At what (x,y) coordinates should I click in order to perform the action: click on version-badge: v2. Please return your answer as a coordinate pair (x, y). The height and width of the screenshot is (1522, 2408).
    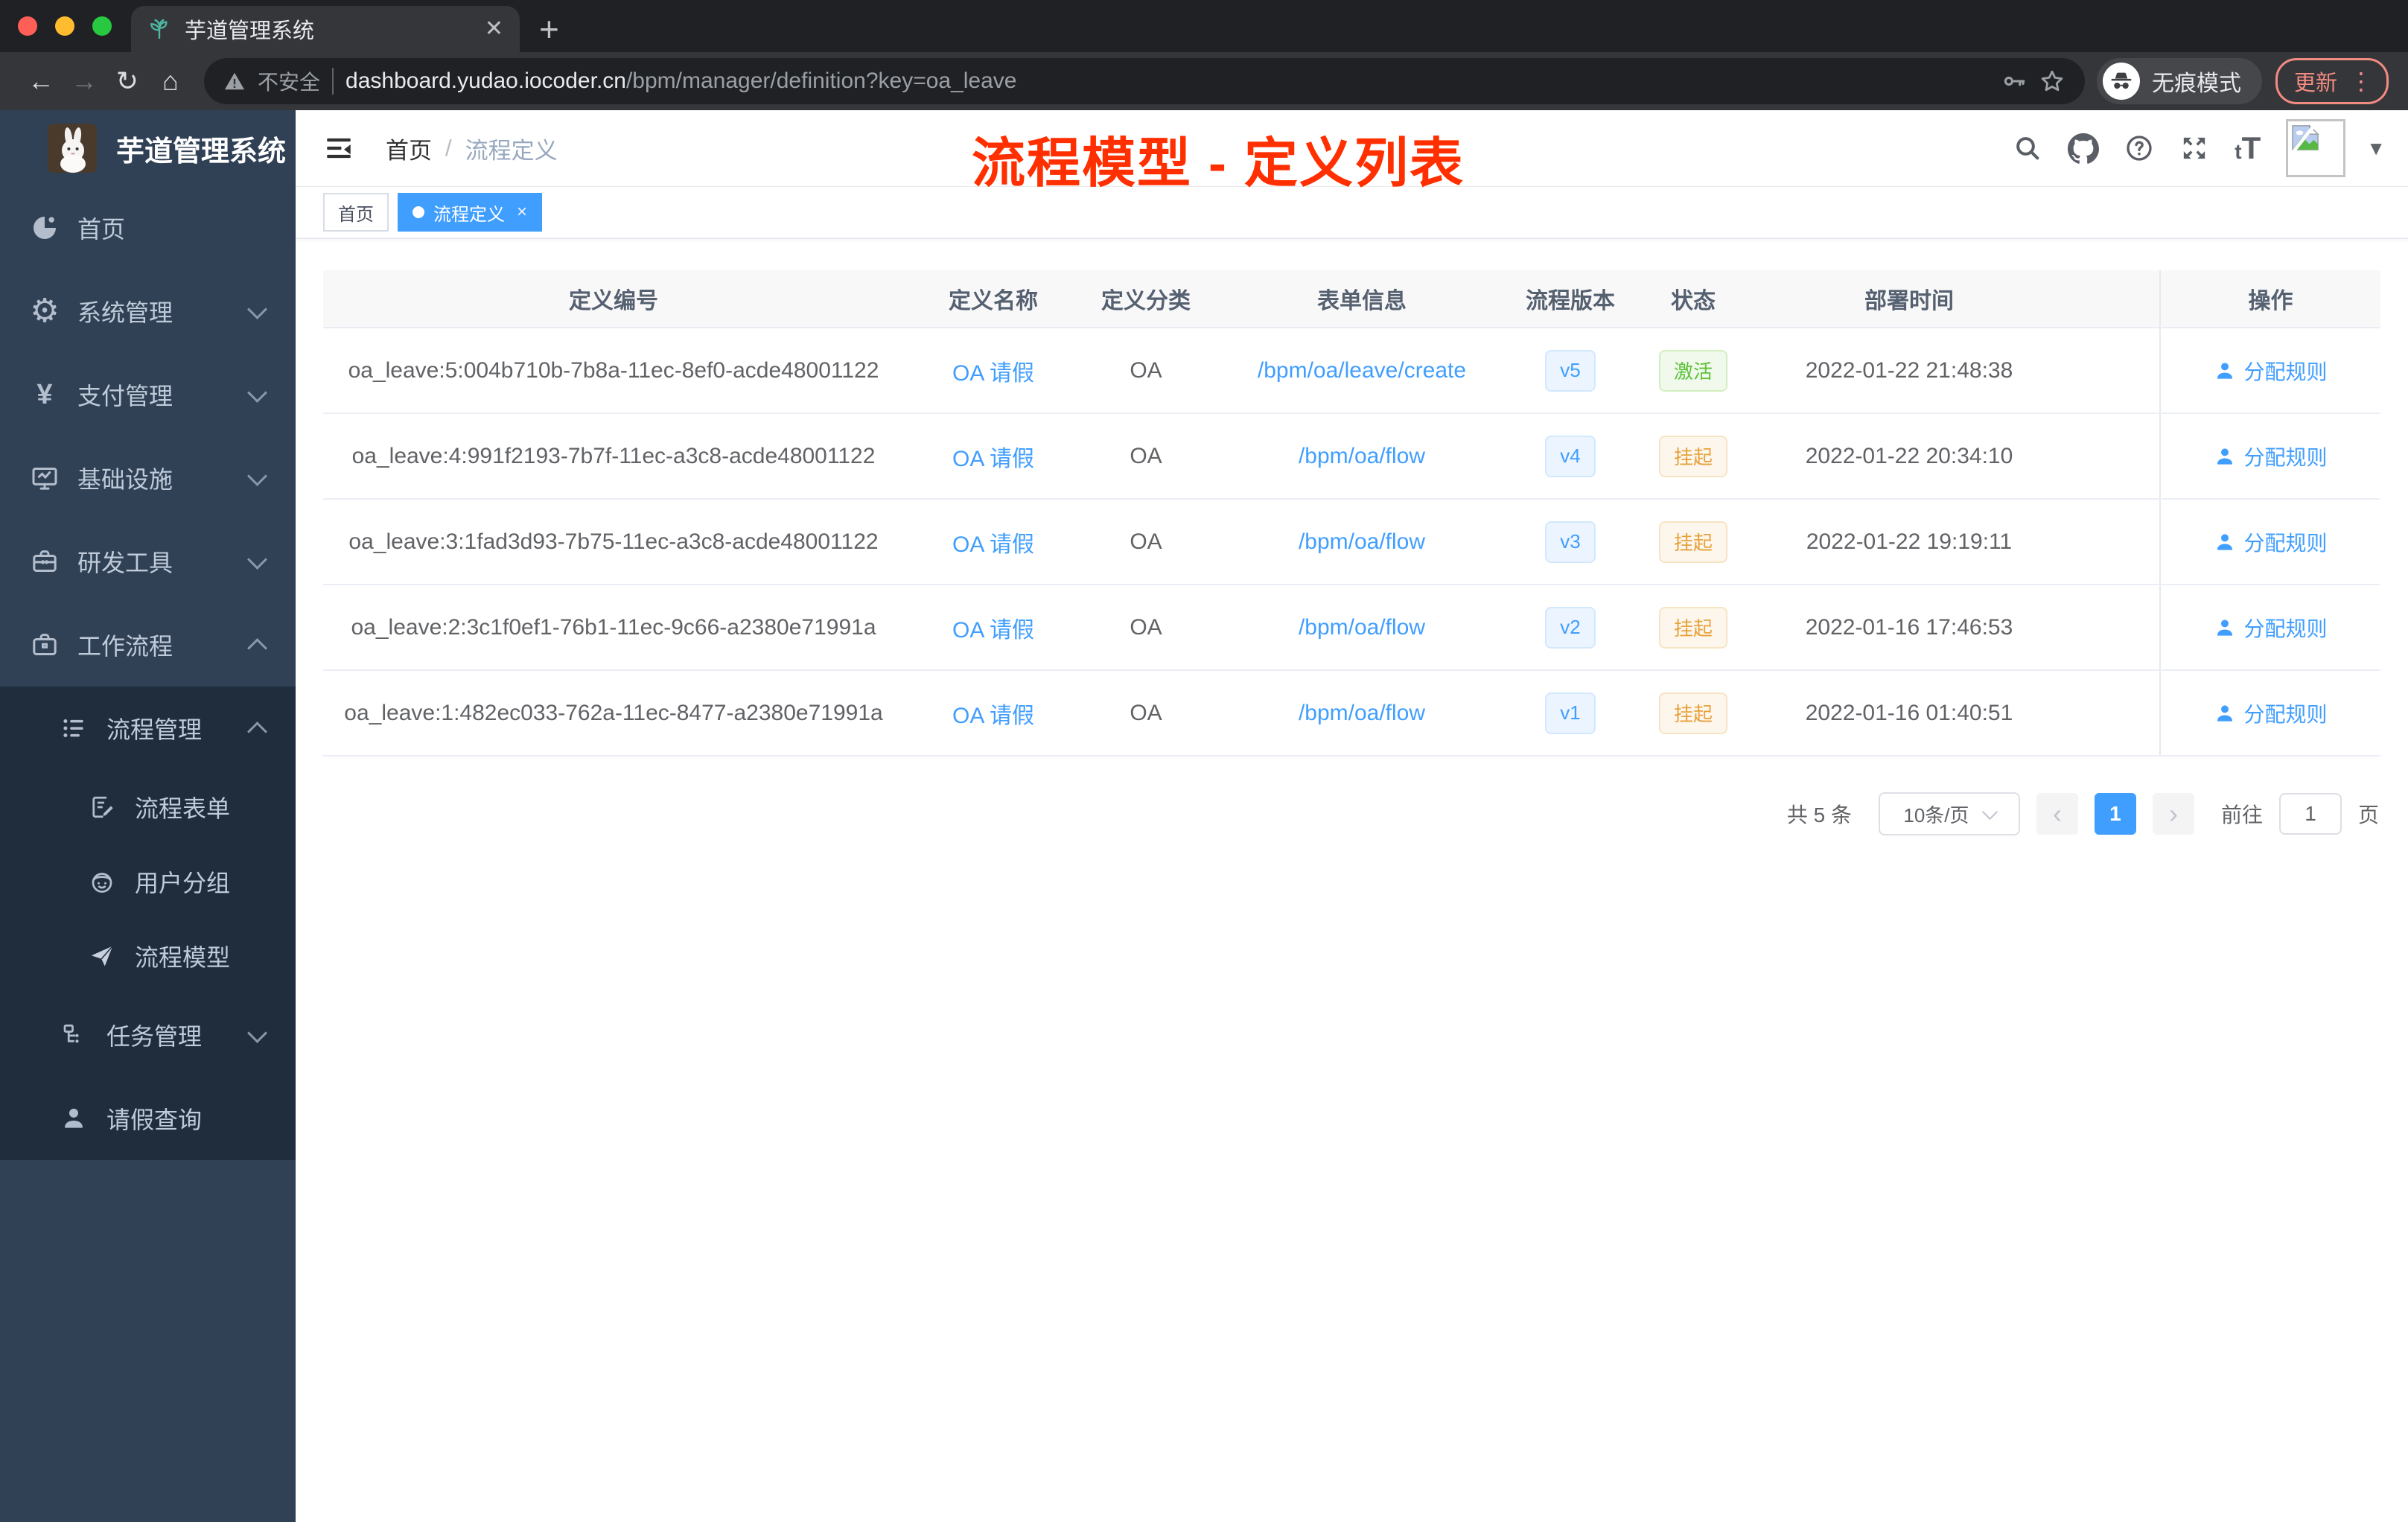
    Looking at the image, I should click on (1570, 627).